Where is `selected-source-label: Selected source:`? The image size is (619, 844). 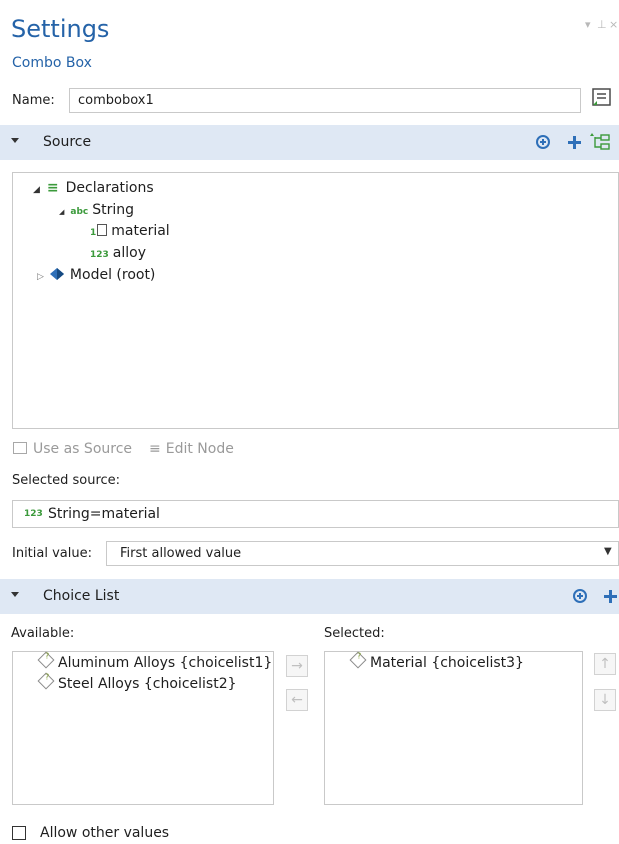 selected-source-label: Selected source: is located at coordinates (66, 480).